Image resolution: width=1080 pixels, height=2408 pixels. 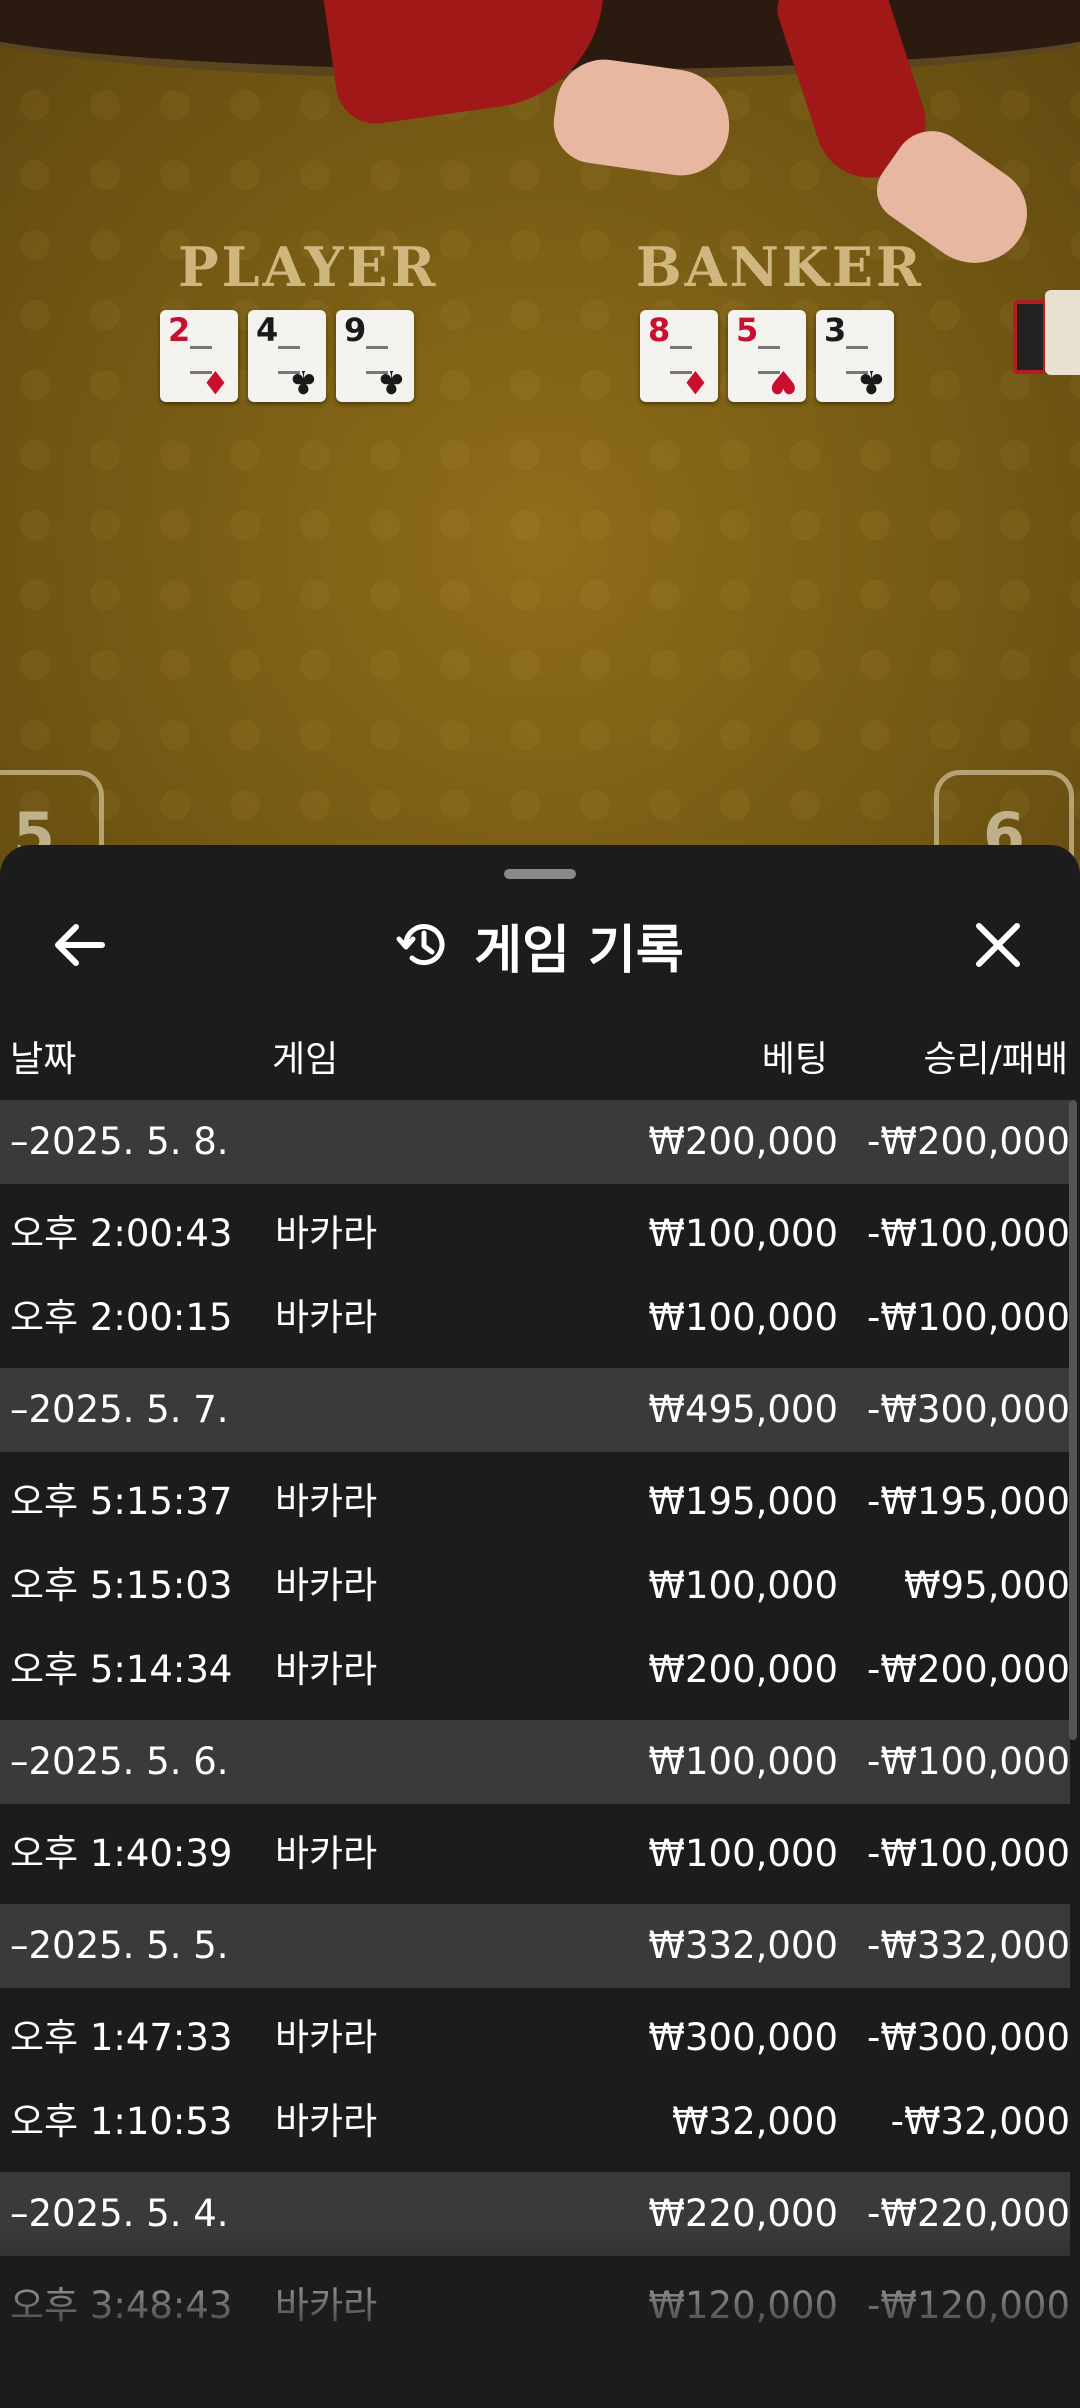 What do you see at coordinates (743, 1669) in the screenshot?
I see `bet-cell: ₩200,000` at bounding box center [743, 1669].